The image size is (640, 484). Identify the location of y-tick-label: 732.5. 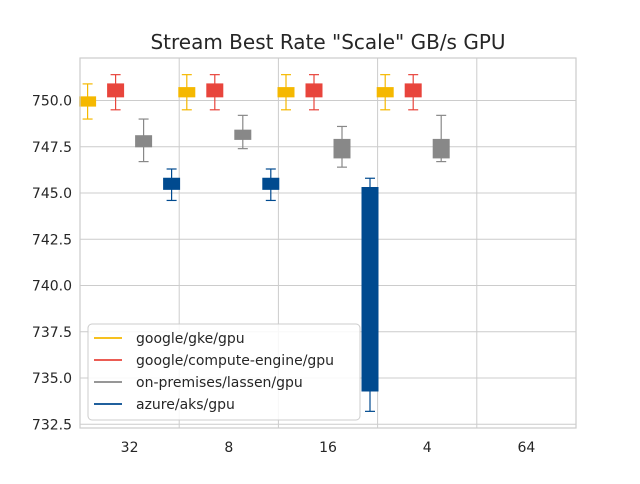
(52, 425).